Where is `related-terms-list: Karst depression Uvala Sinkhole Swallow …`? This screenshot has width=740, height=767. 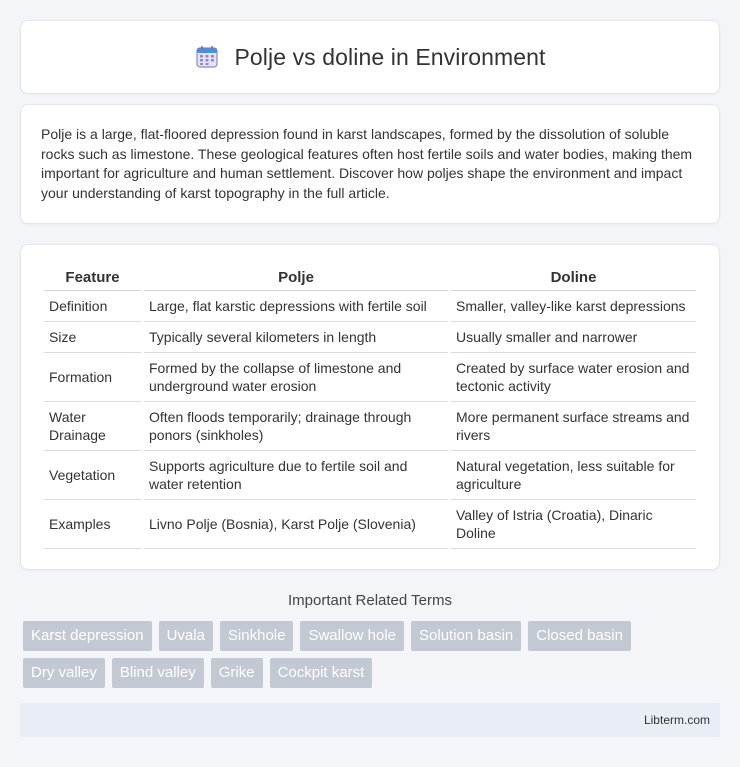 related-terms-list: Karst depression Uvala Sinkhole Swallow … is located at coordinates (370, 654).